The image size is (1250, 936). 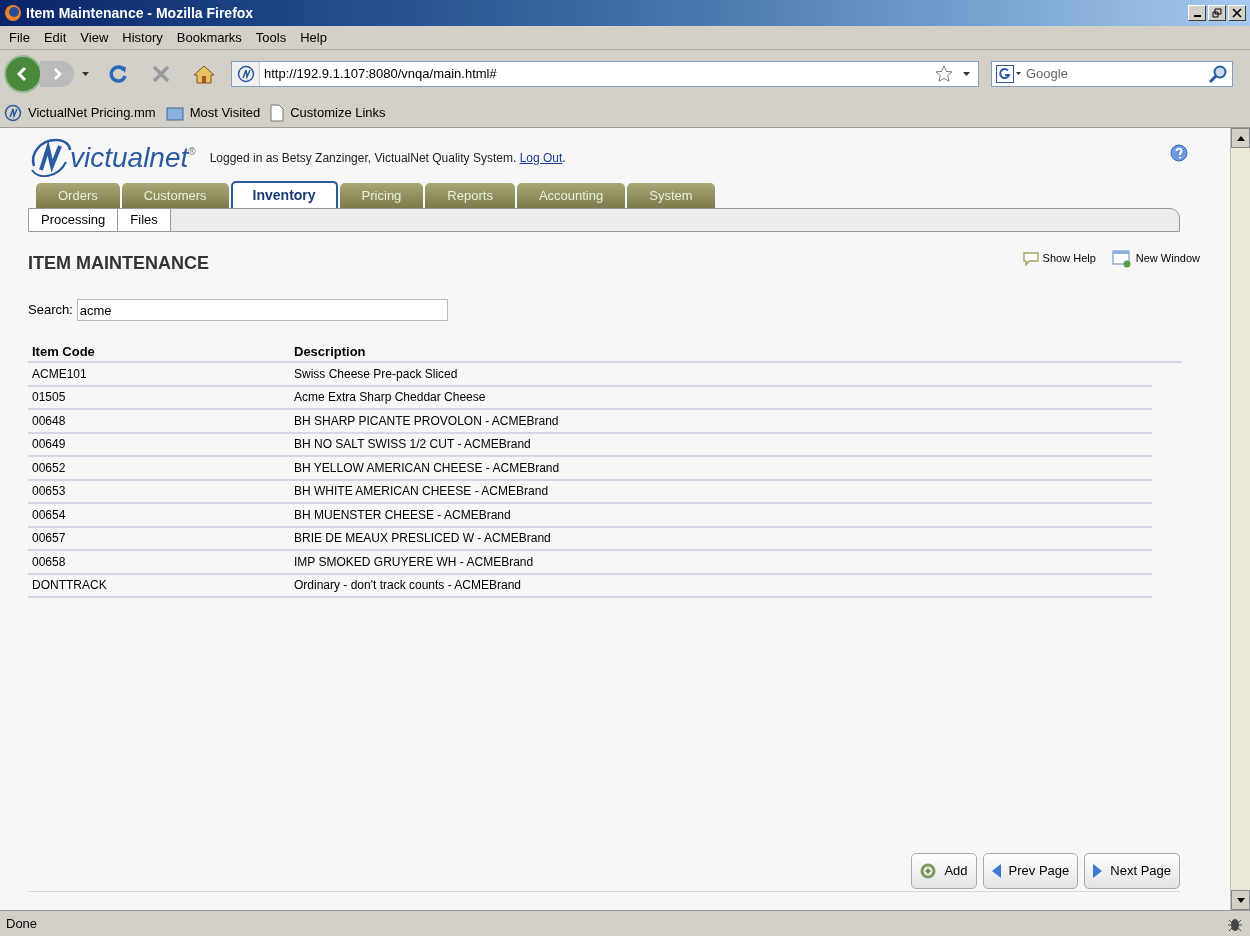 I want to click on status-text: Done, so click(x=22, y=923).